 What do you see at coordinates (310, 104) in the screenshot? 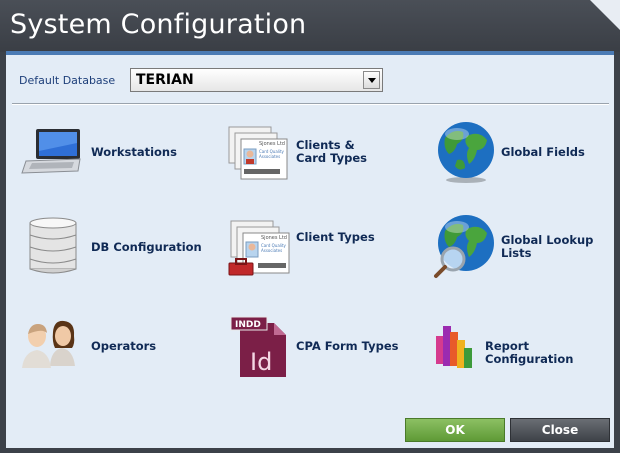
I see `divider` at bounding box center [310, 104].